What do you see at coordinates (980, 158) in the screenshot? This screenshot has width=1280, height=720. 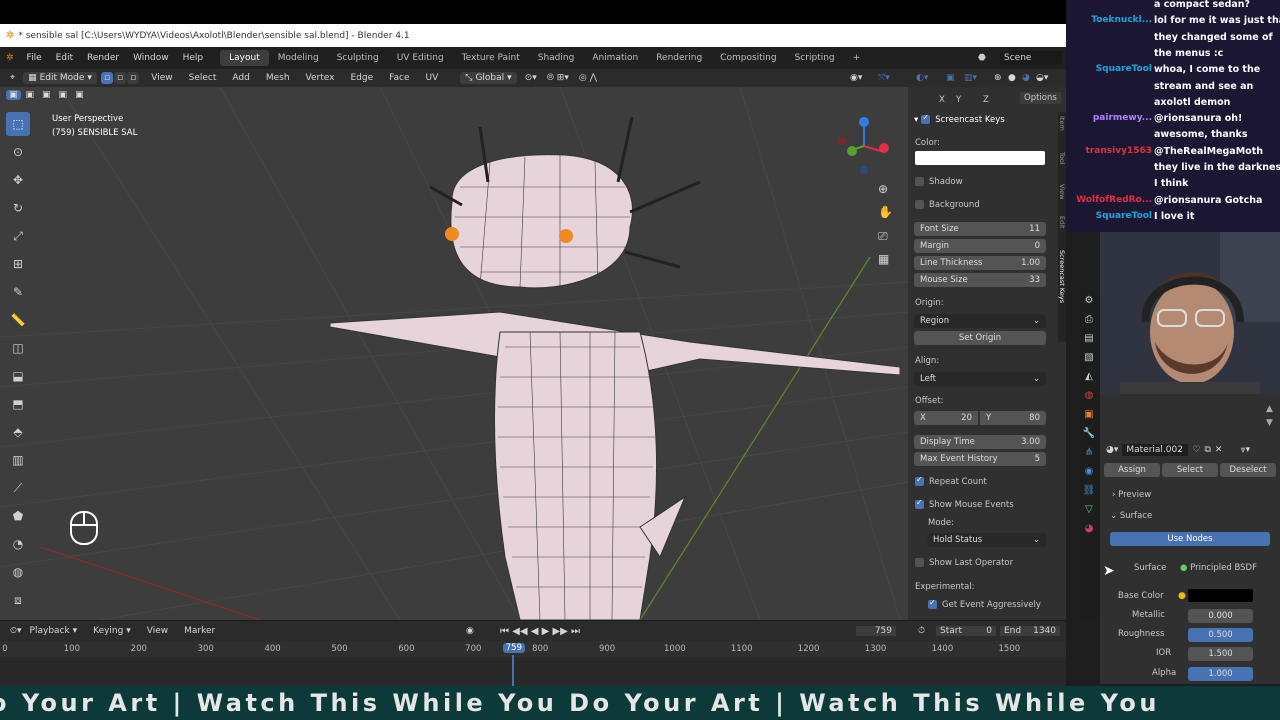 I see `color-swatch` at bounding box center [980, 158].